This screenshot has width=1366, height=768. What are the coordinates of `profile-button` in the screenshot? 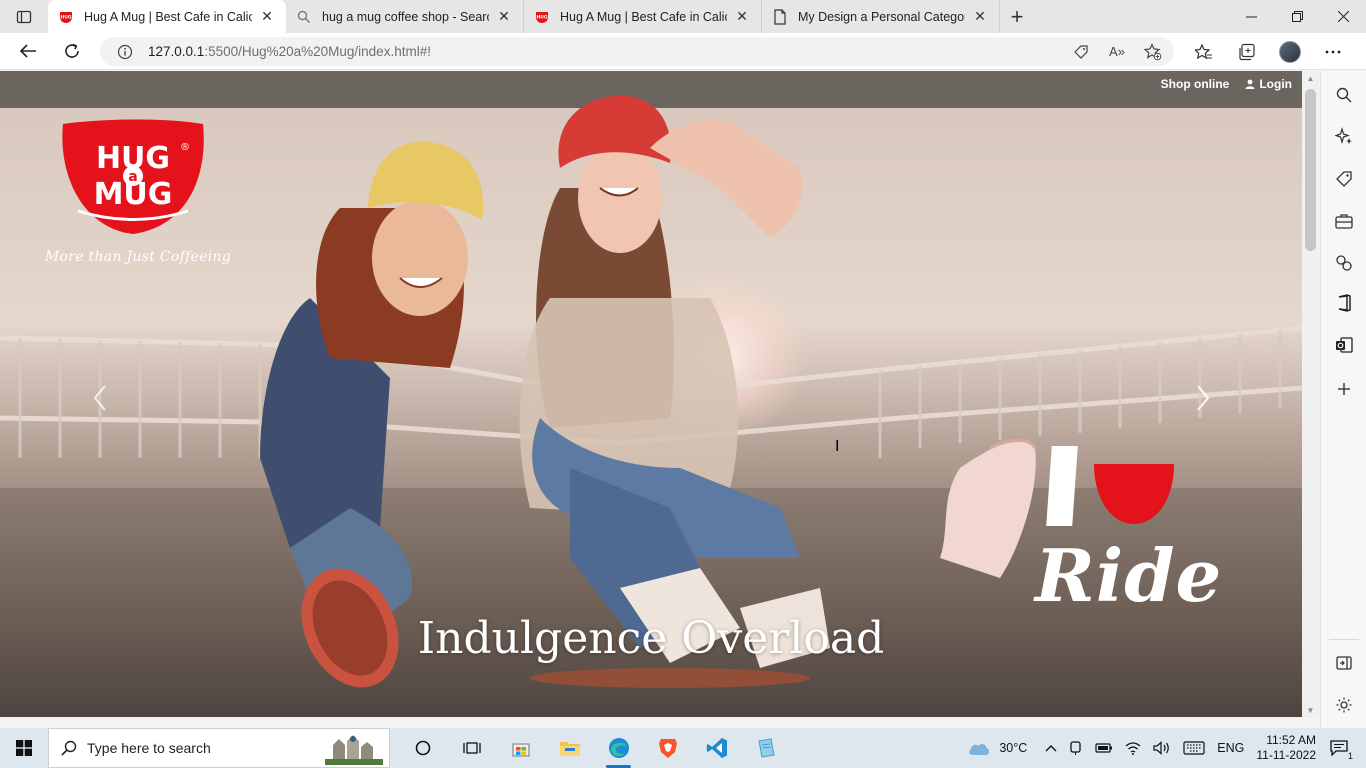 It's located at (1290, 52).